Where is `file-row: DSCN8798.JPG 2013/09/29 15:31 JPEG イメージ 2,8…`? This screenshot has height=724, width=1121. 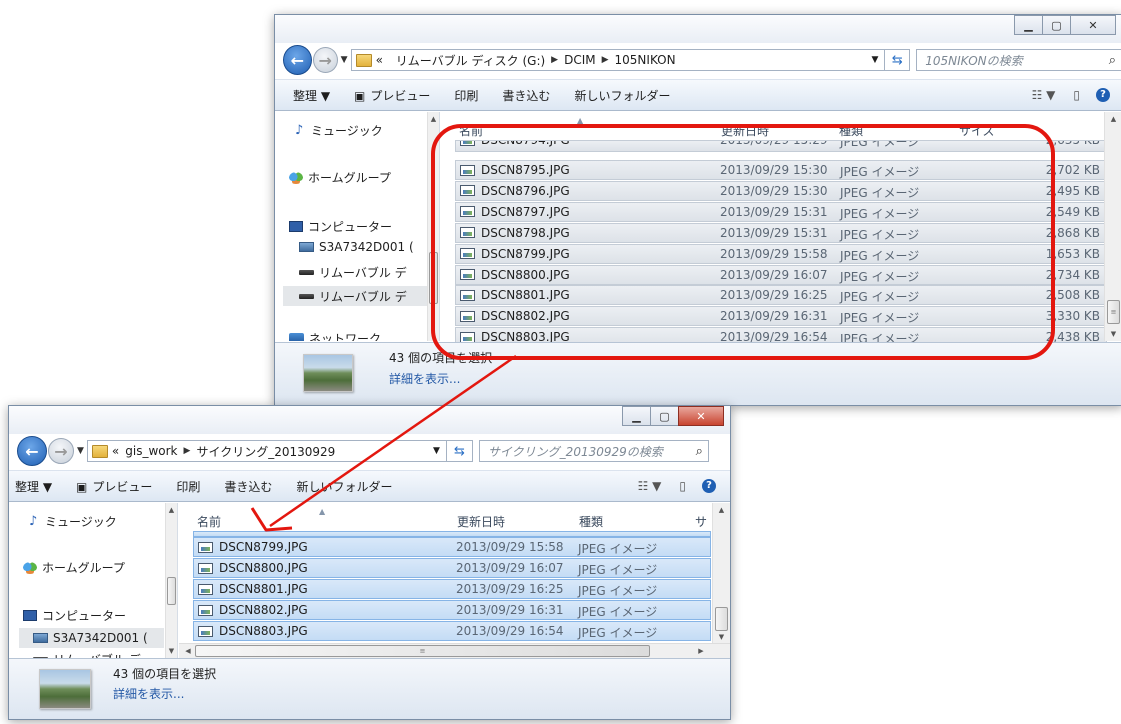 file-row: DSCN8798.JPG 2013/09/29 15:31 JPEG イメージ 2,8… is located at coordinates (781, 232).